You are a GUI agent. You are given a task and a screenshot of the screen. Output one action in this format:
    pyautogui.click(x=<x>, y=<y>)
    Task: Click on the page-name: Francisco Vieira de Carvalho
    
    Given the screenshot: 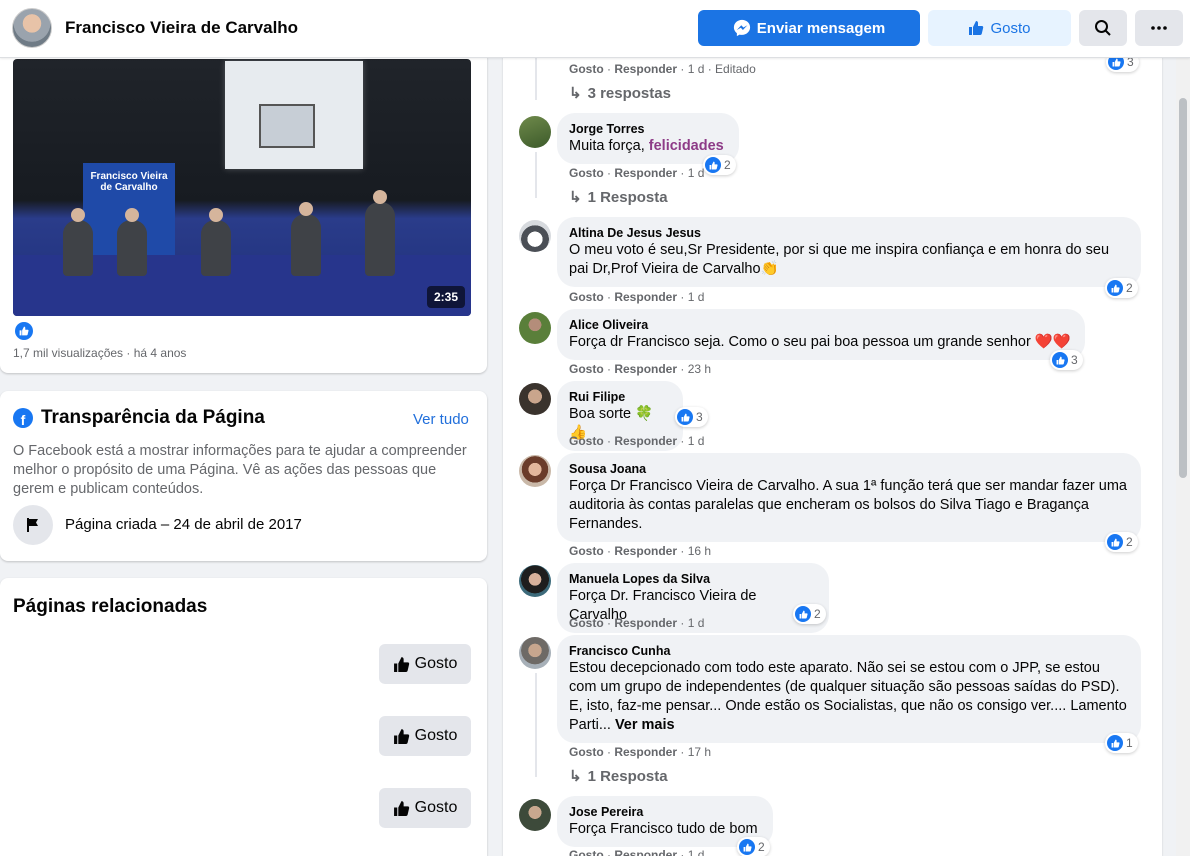 What is the action you would take?
    pyautogui.click(x=181, y=28)
    